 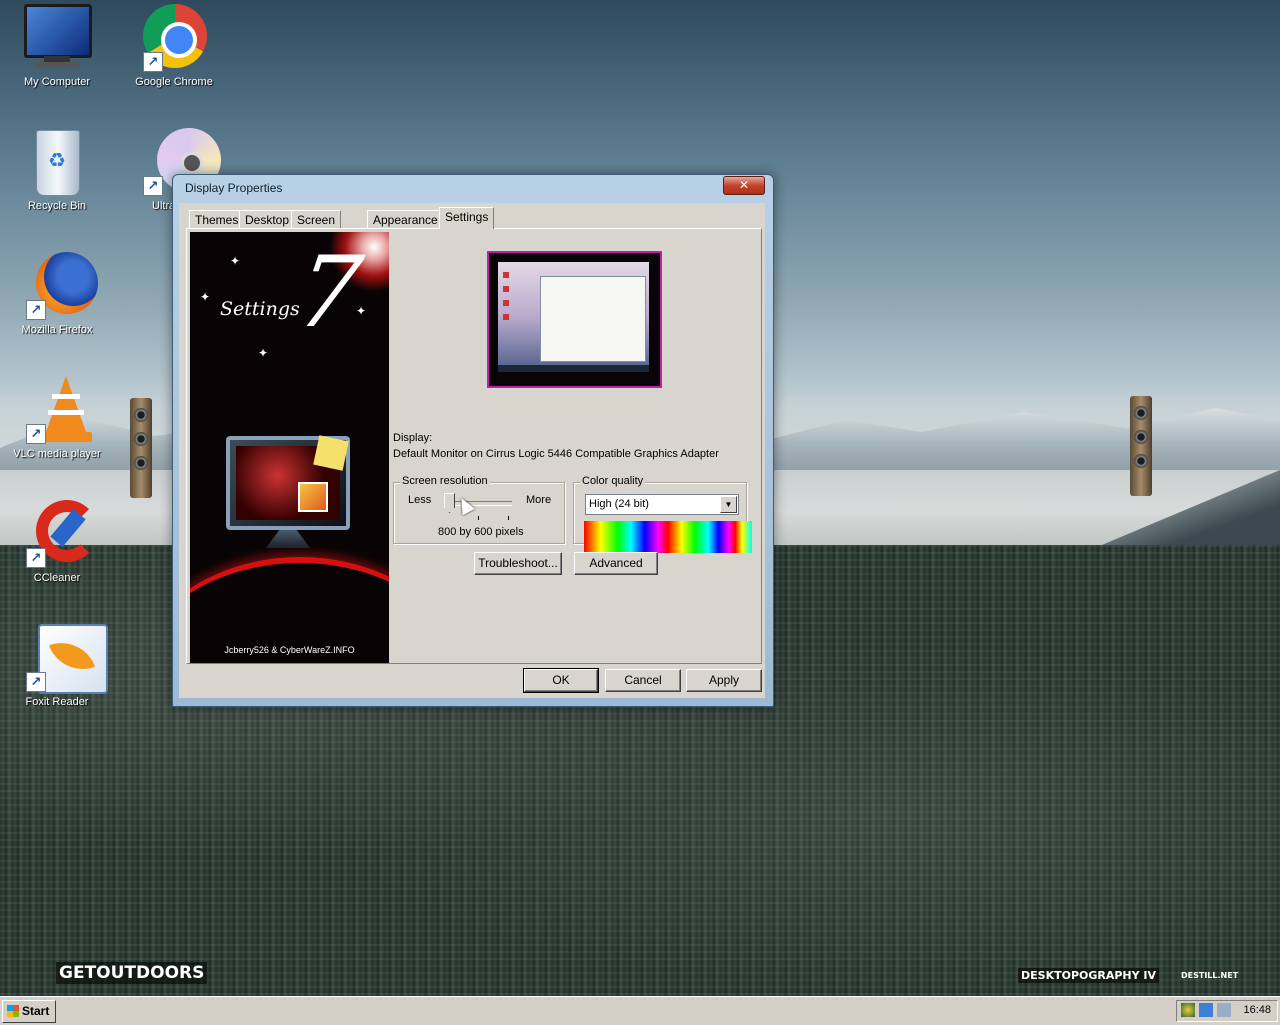 What do you see at coordinates (316, 227) in the screenshot?
I see `tab-screen-saver: Screen Saver` at bounding box center [316, 227].